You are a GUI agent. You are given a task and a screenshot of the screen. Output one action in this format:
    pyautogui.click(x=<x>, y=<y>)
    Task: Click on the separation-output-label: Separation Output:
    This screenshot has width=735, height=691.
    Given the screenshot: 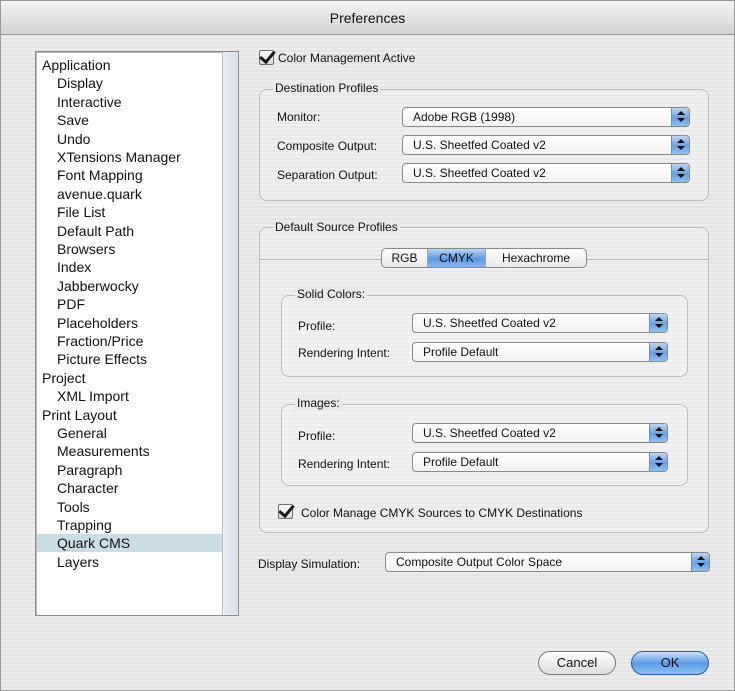 What is the action you would take?
    pyautogui.click(x=327, y=175)
    